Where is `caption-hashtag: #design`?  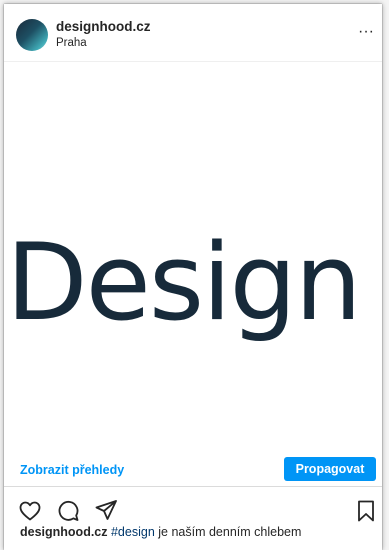 caption-hashtag: #design is located at coordinates (133, 532).